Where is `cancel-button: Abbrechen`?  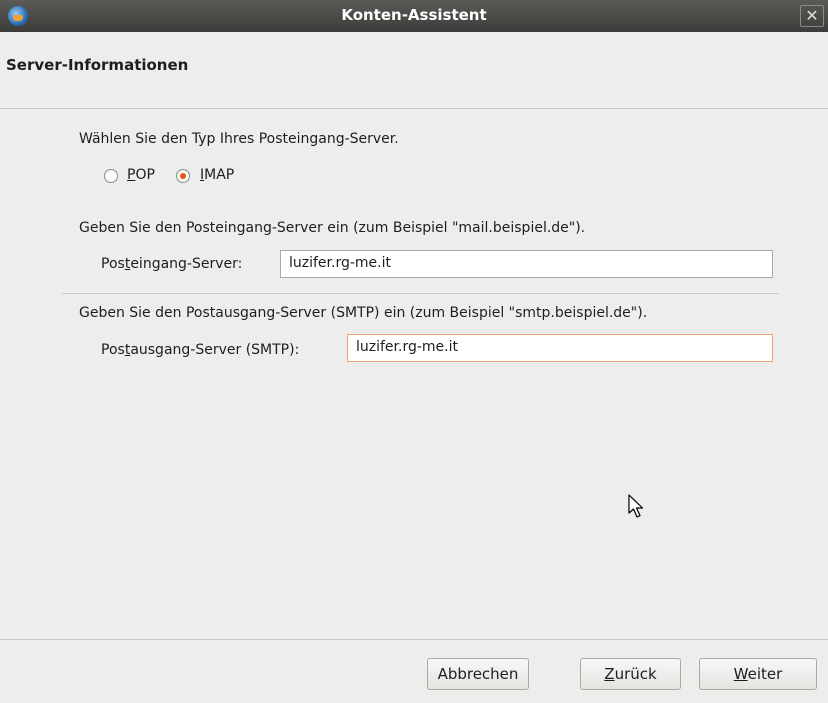
cancel-button: Abbrechen is located at coordinates (478, 674).